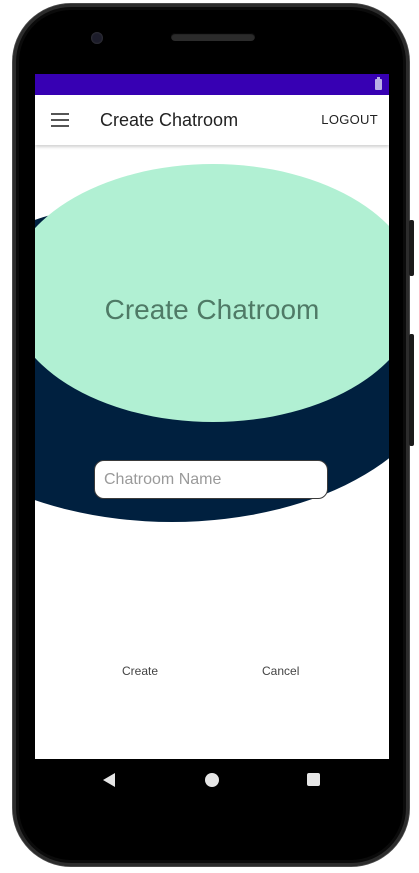 The image size is (419, 873). What do you see at coordinates (349, 119) in the screenshot?
I see `logout-button: LOGOUT` at bounding box center [349, 119].